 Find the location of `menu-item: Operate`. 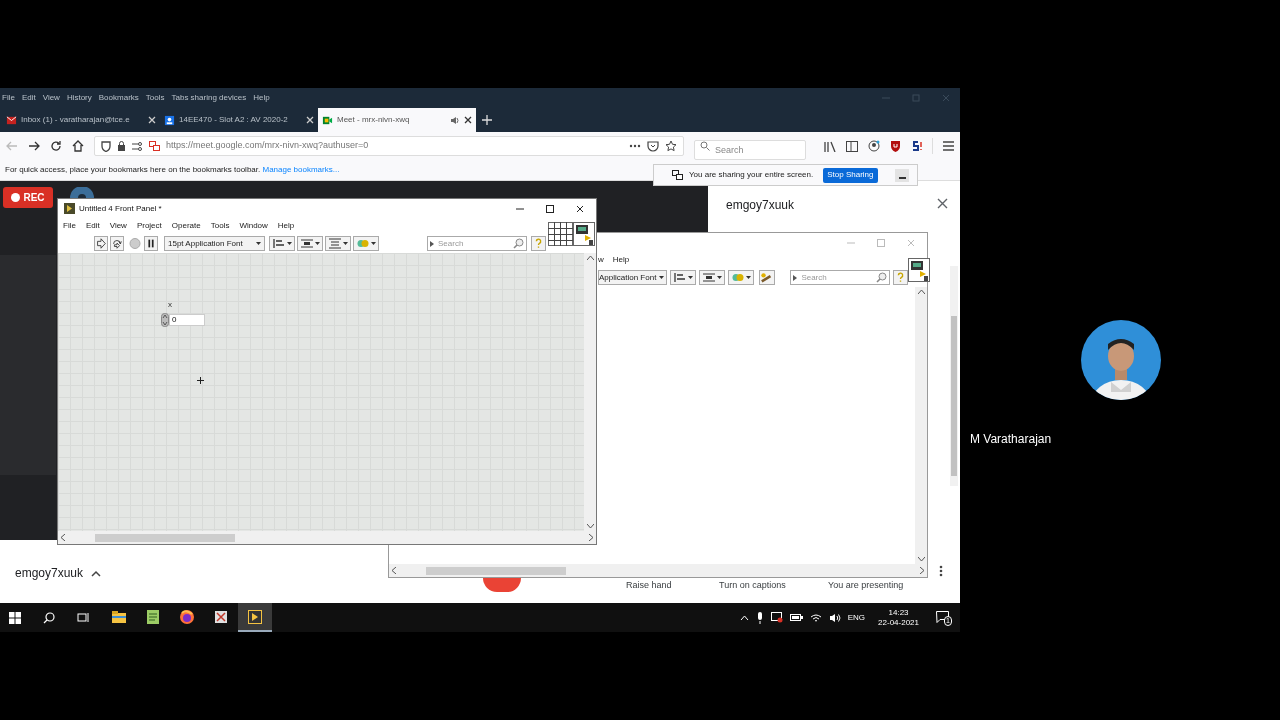

menu-item: Operate is located at coordinates (186, 226).